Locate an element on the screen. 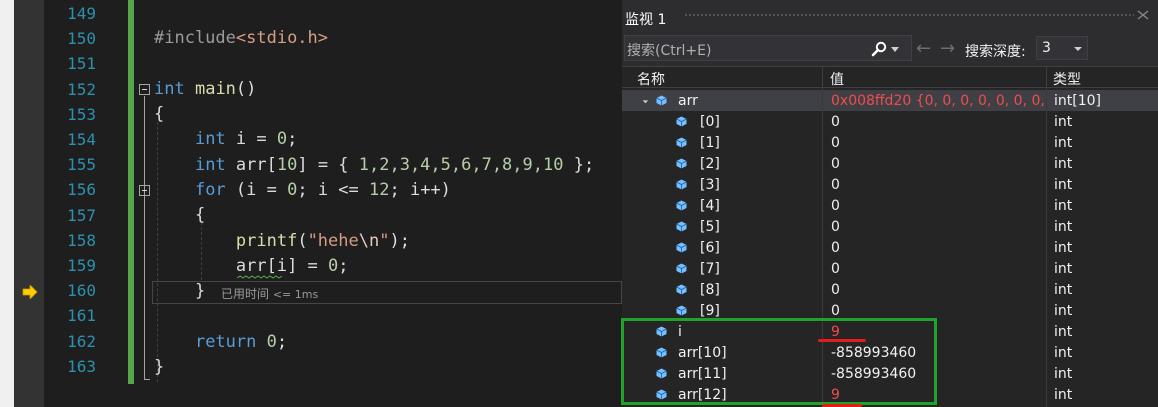 The height and width of the screenshot is (407, 1158). code-line-156: for (i = 0; i <= 12; i++) is located at coordinates (322, 190).